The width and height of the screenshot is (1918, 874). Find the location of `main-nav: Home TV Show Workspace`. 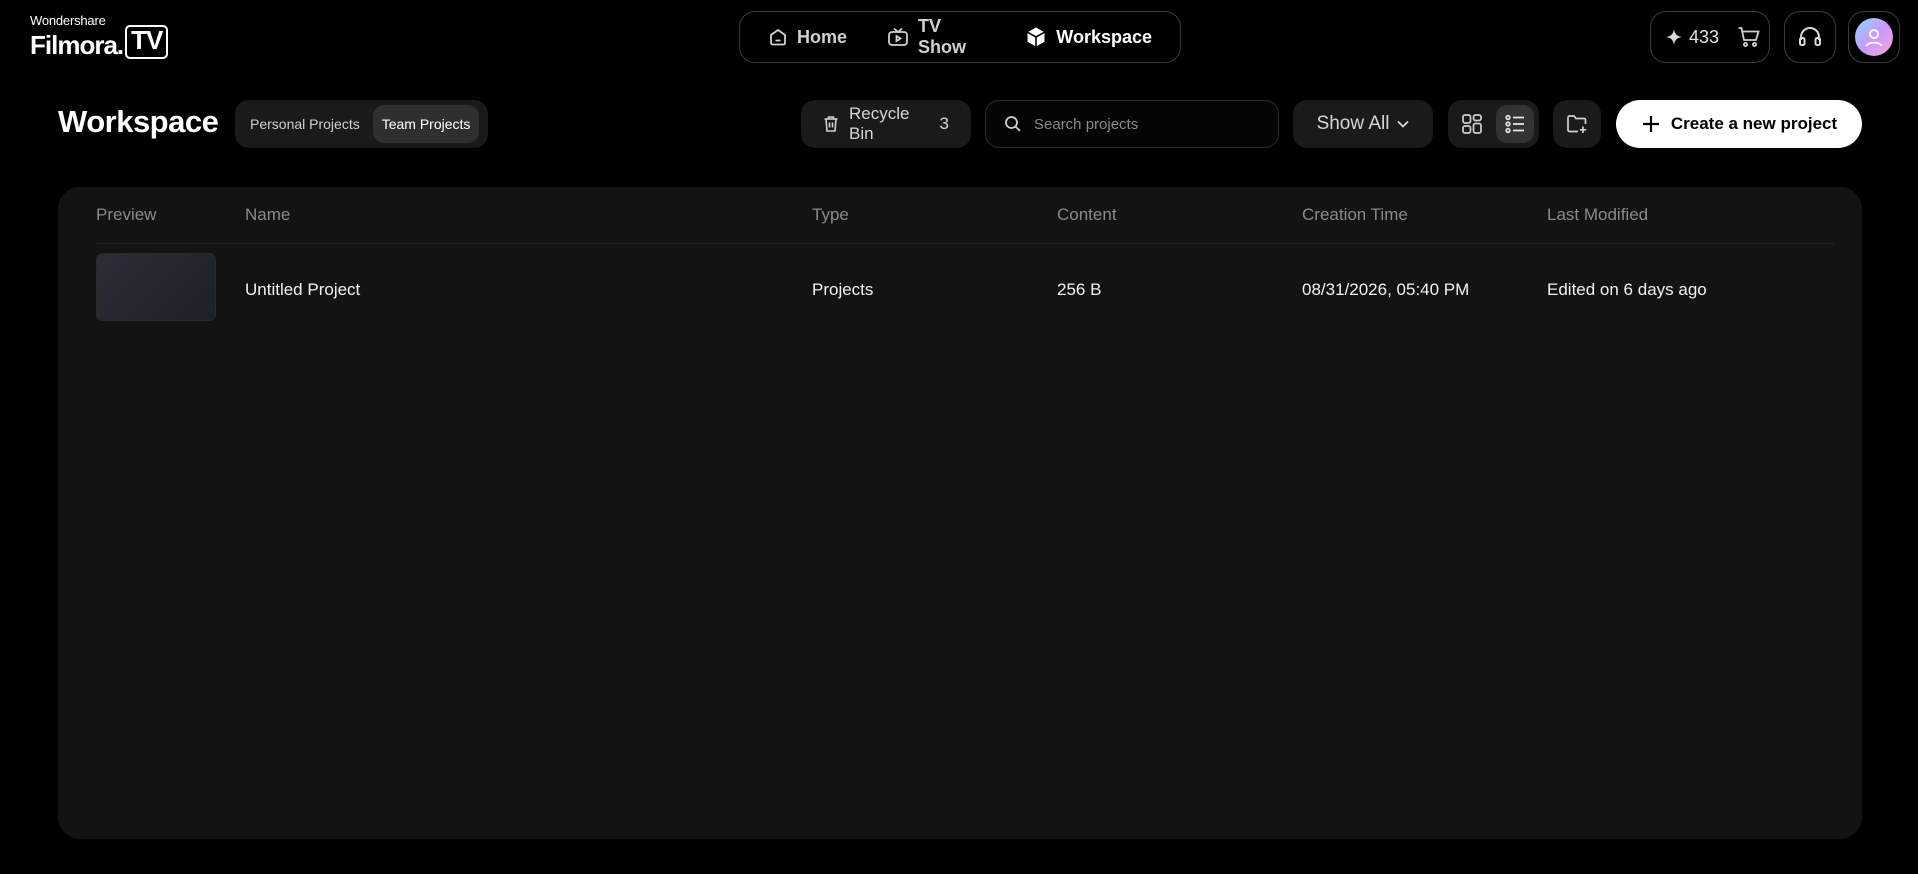

main-nav: Home TV Show Workspace is located at coordinates (960, 37).